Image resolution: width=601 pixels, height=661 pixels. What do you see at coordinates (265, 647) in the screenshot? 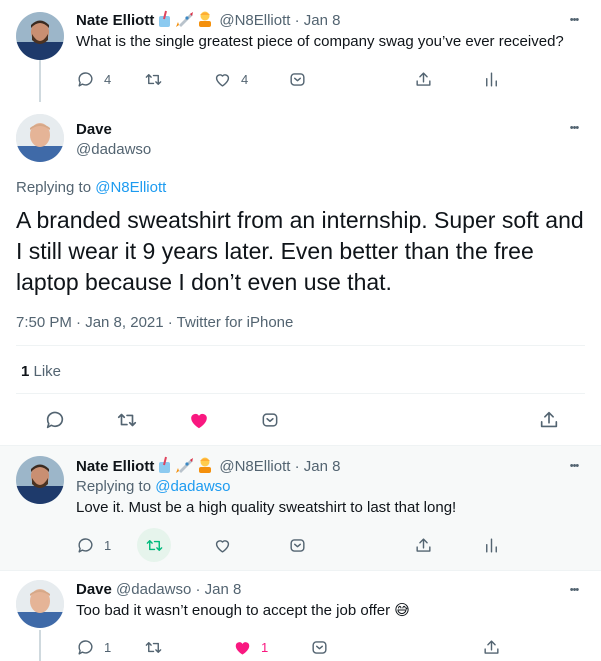
I see `like-count: 1` at bounding box center [265, 647].